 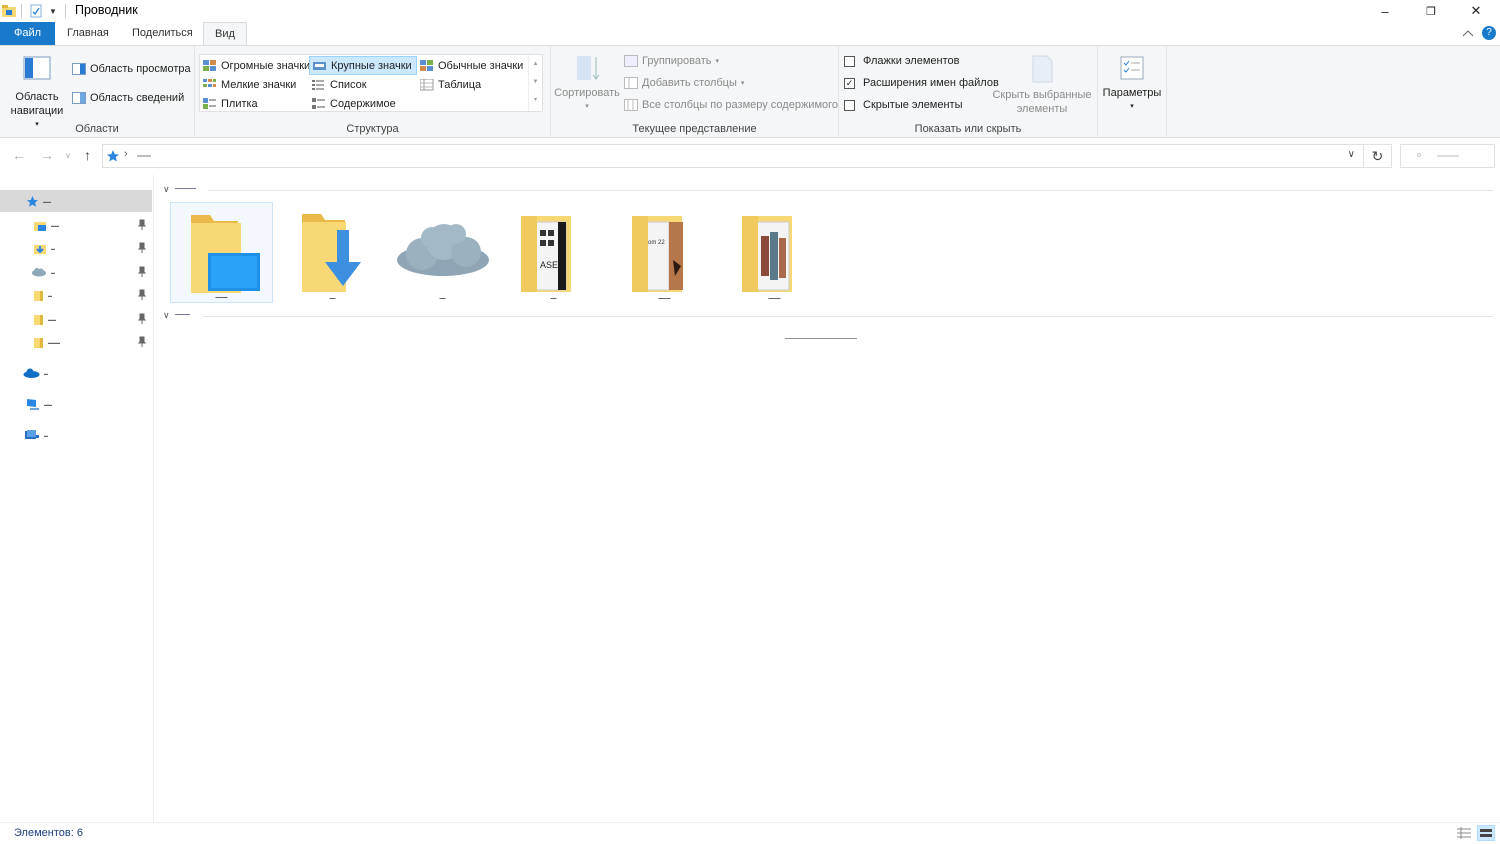 What do you see at coordinates (1431, 11) in the screenshot?
I see `restore-button: ❐` at bounding box center [1431, 11].